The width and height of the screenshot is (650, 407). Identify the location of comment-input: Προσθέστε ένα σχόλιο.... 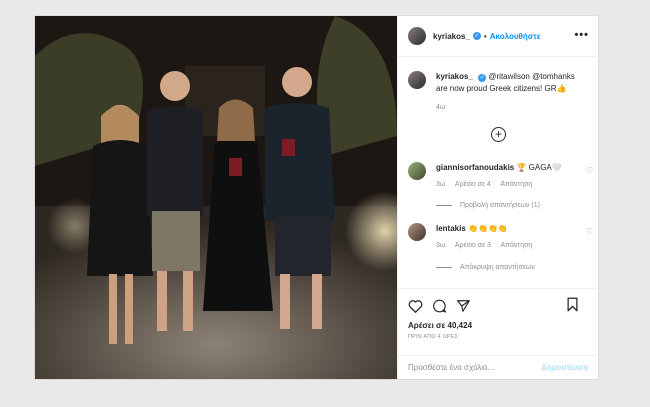
(474, 367).